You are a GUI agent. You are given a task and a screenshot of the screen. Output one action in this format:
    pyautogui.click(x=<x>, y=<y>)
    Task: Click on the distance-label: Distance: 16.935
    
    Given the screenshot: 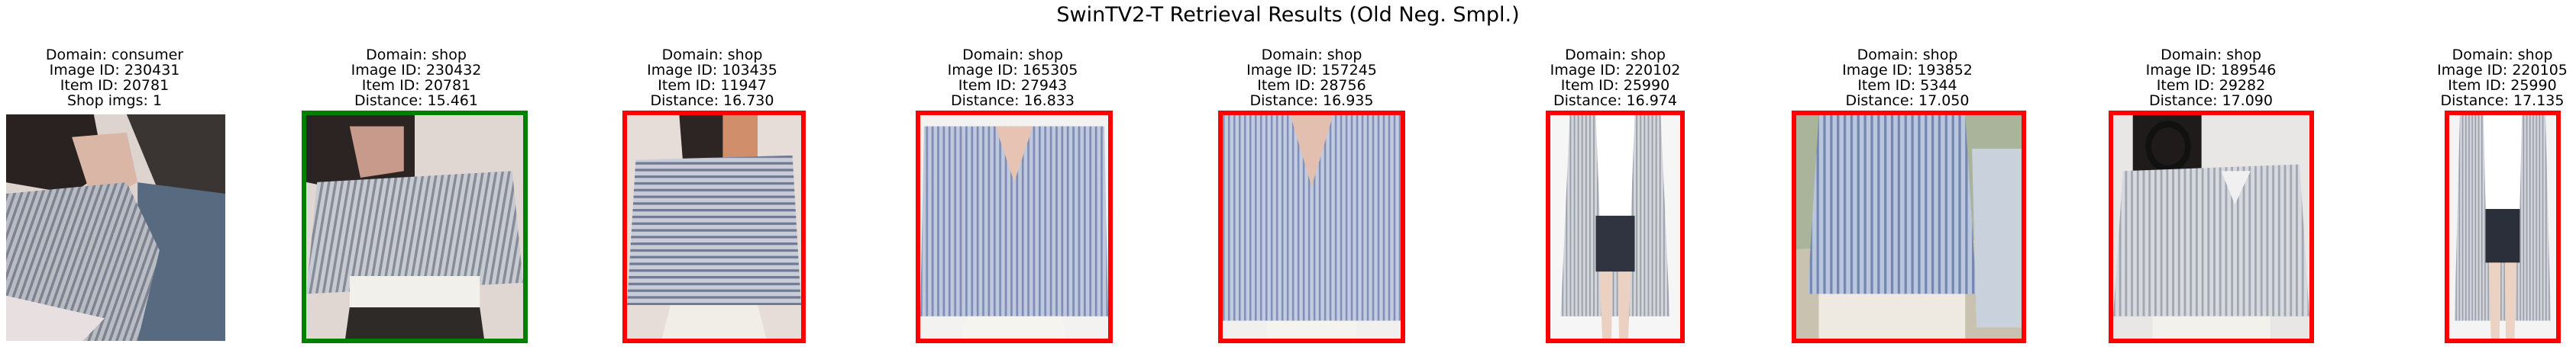 What is the action you would take?
    pyautogui.click(x=1311, y=100)
    